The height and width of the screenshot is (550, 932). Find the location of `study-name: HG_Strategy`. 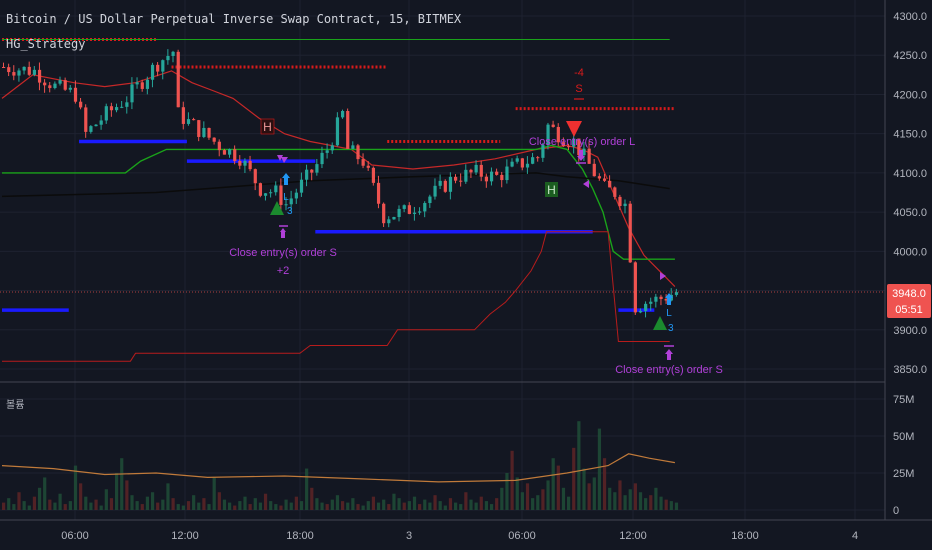

study-name: HG_Strategy is located at coordinates (45, 44).